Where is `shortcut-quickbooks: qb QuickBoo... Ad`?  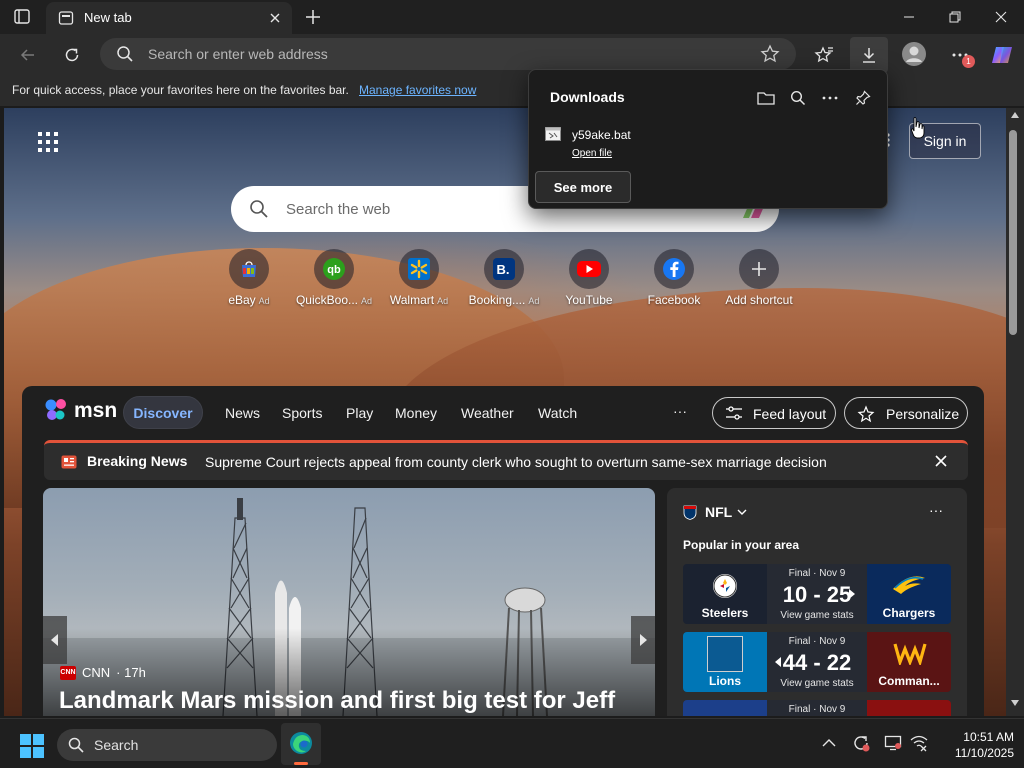
shortcut-quickbooks: qb QuickBoo... Ad is located at coordinates (334, 278).